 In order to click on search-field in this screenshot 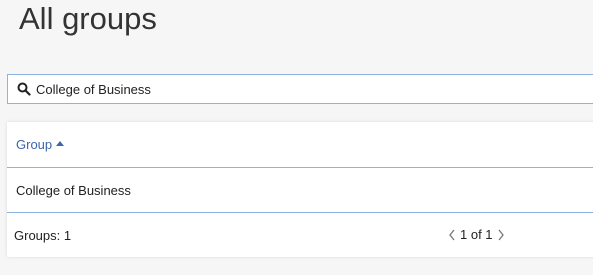, I will do `click(300, 89)`.